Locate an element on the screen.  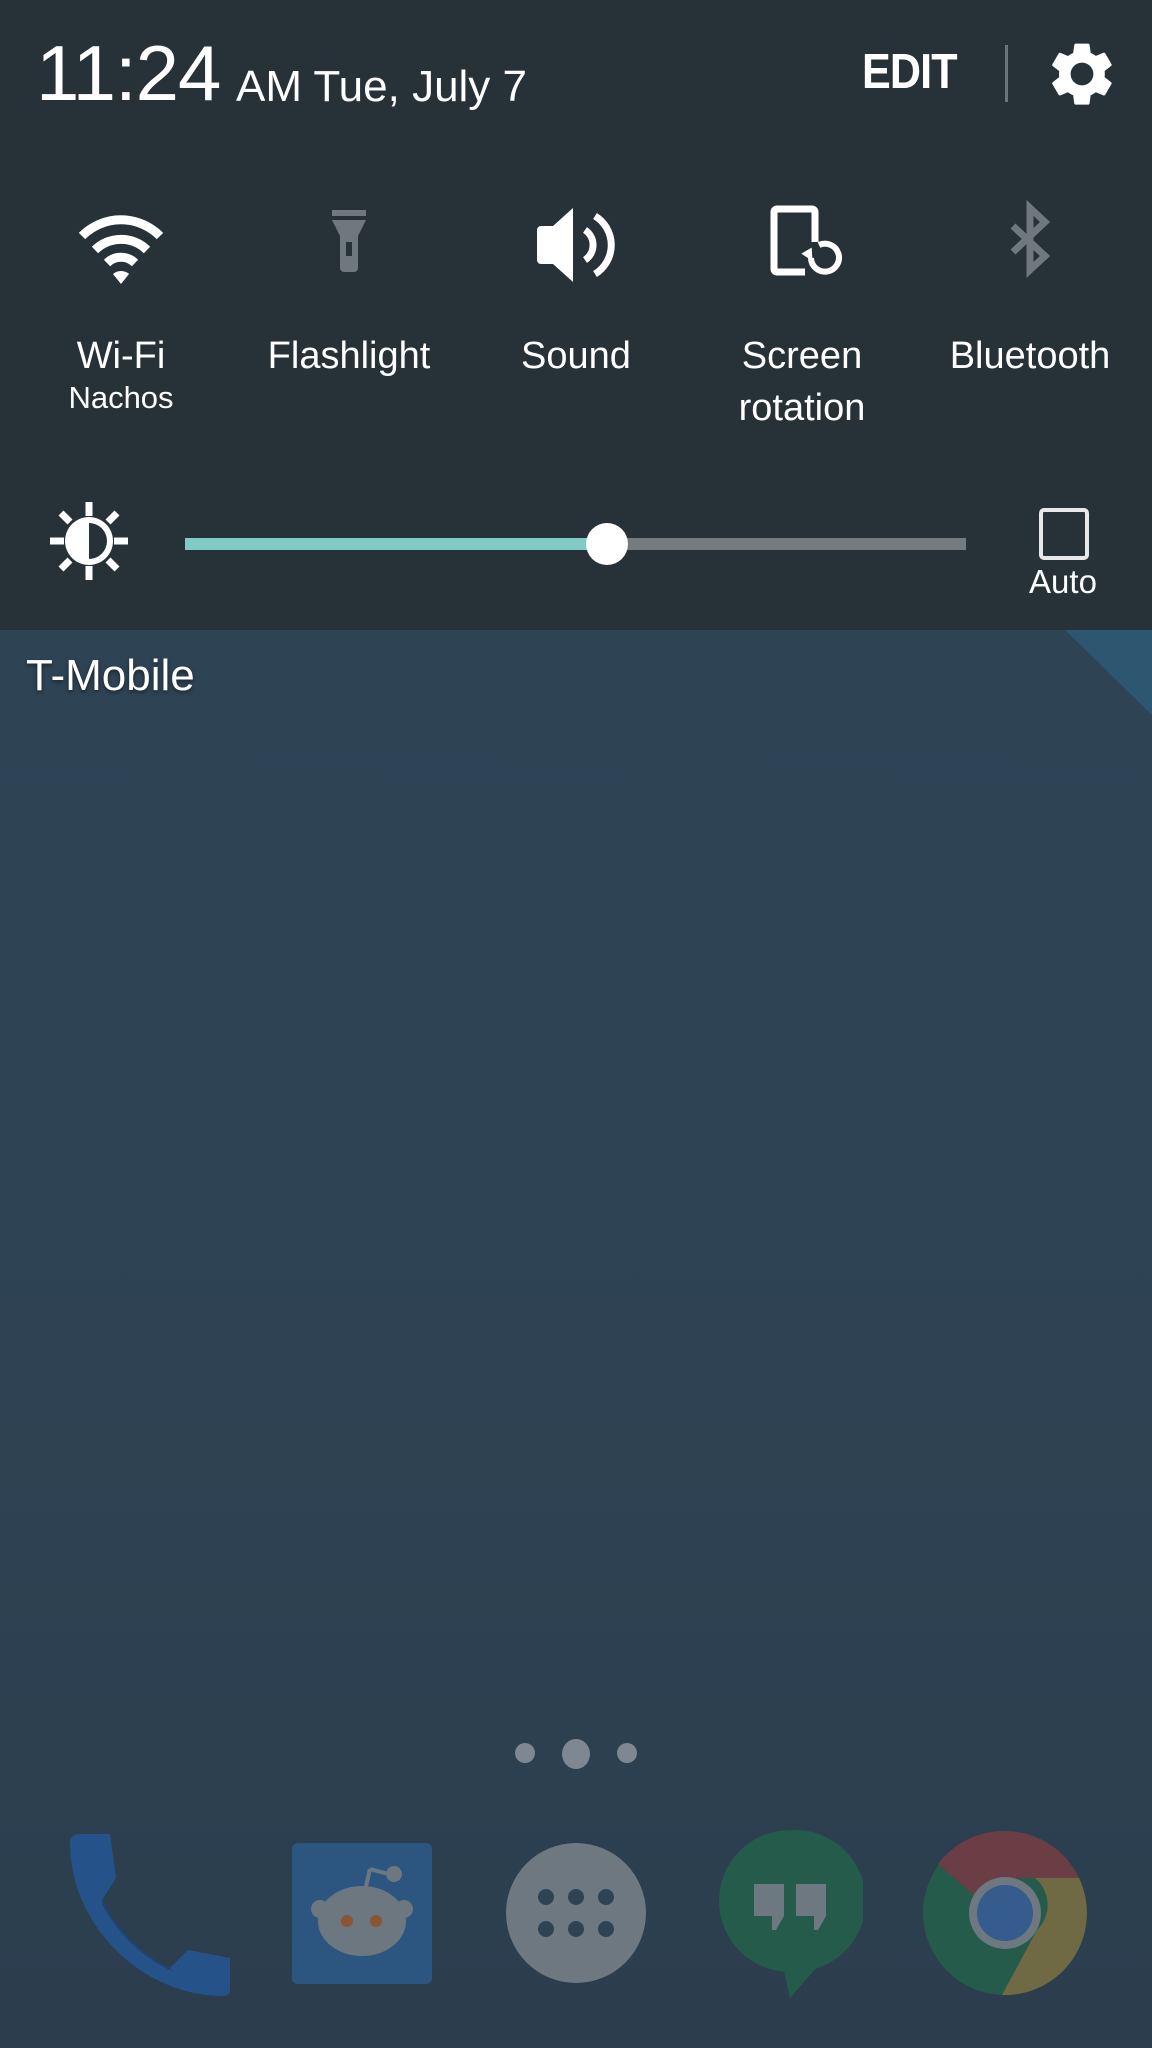
page-indicator-dot-current is located at coordinates (576, 1754).